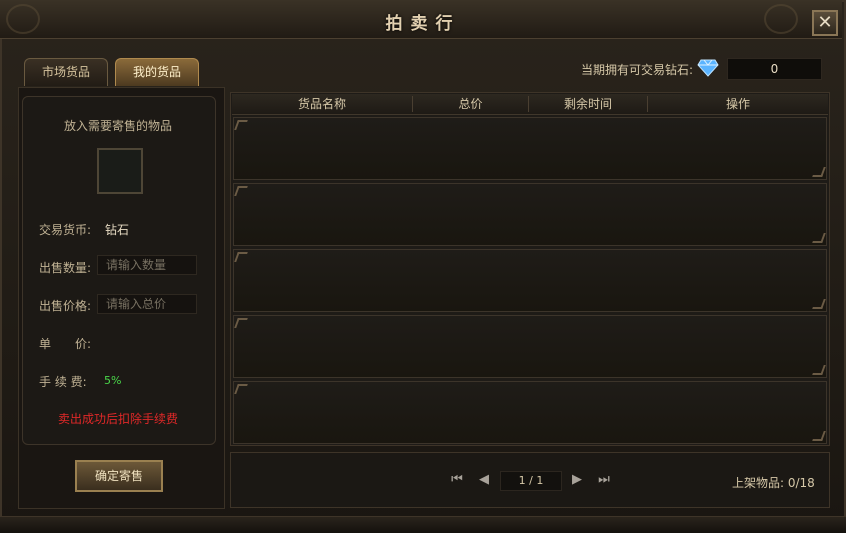 The image size is (846, 533). What do you see at coordinates (604, 480) in the screenshot?
I see `last-page-icon: ⏭` at bounding box center [604, 480].